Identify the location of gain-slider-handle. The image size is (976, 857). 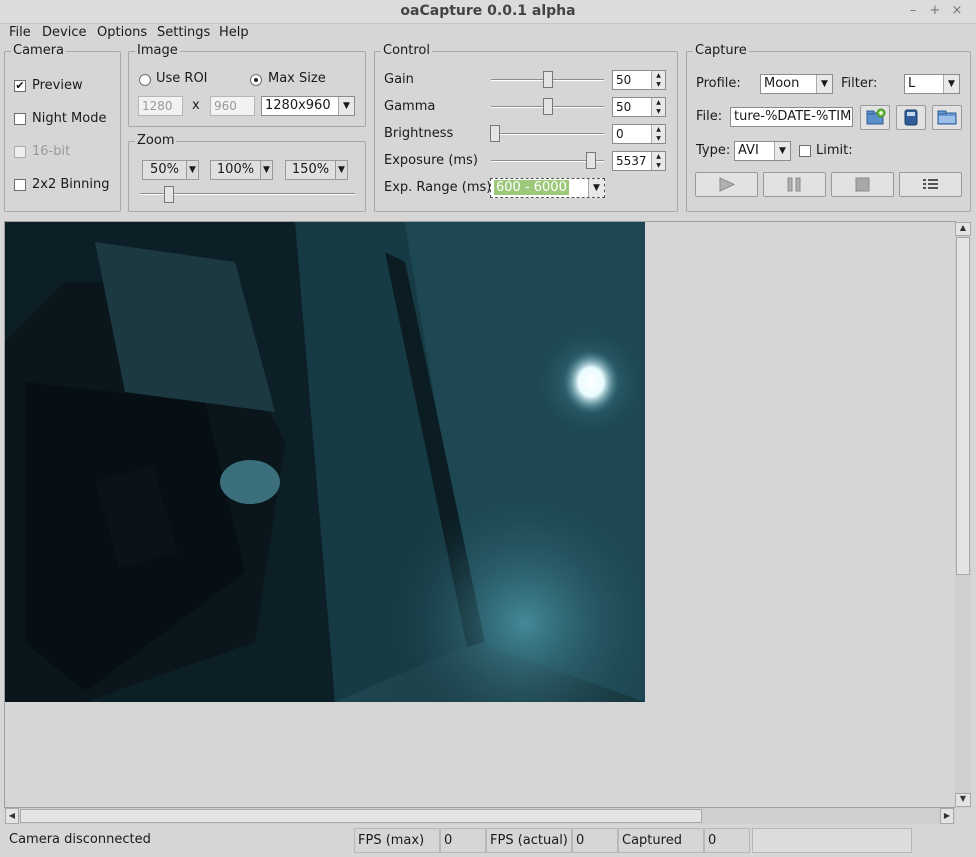
(547, 79).